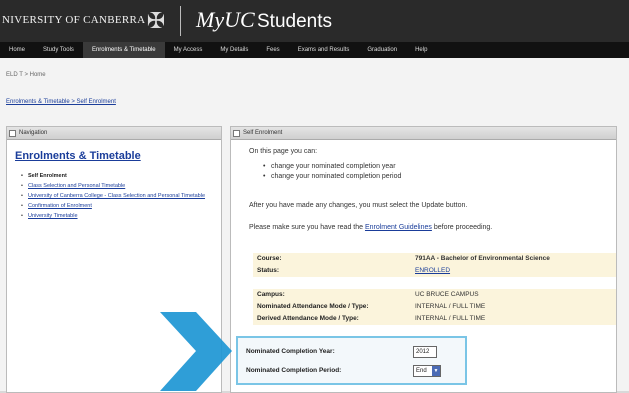 Image resolution: width=629 pixels, height=393 pixels. I want to click on pointer-arrow-overlay, so click(196, 351).